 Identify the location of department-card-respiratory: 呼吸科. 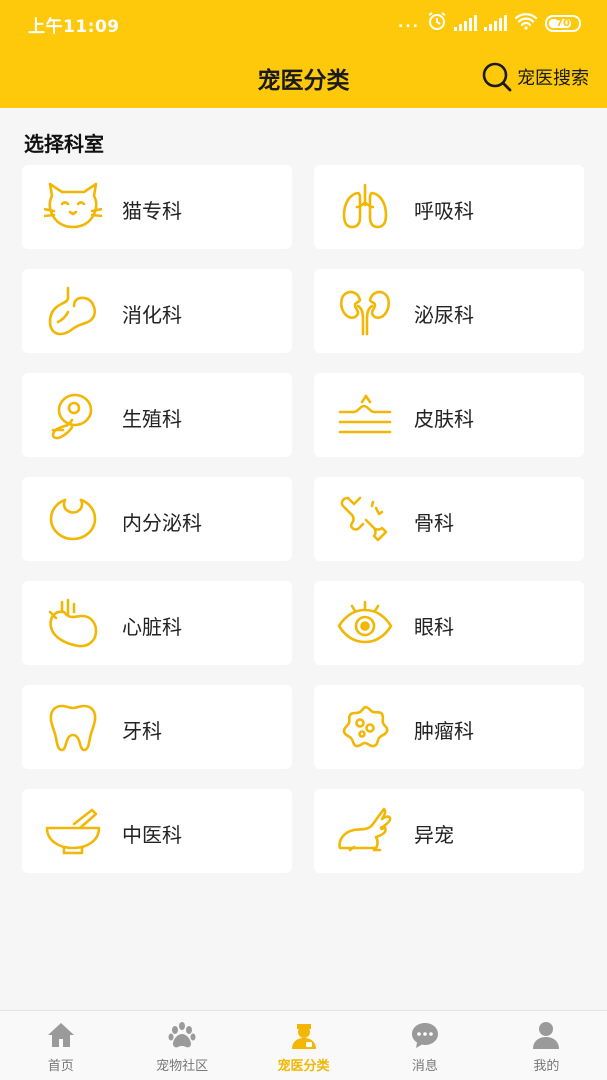
(449, 207).